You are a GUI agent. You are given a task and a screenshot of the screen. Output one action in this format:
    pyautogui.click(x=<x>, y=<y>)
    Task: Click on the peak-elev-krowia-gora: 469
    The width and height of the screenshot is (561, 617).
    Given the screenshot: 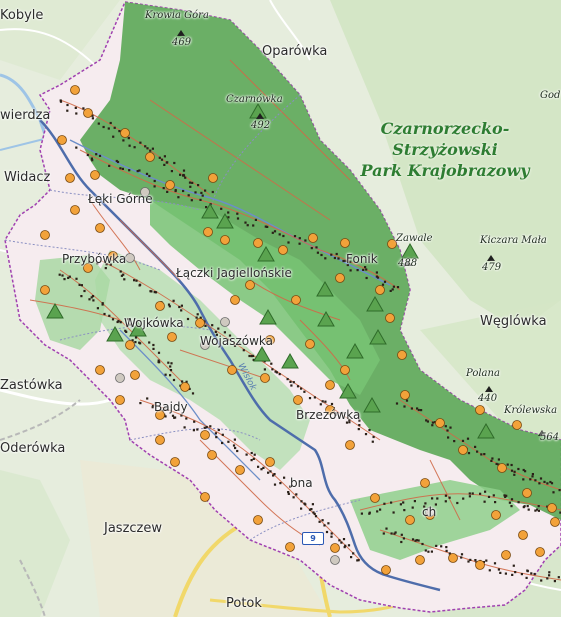 What is the action you would take?
    pyautogui.click(x=182, y=42)
    